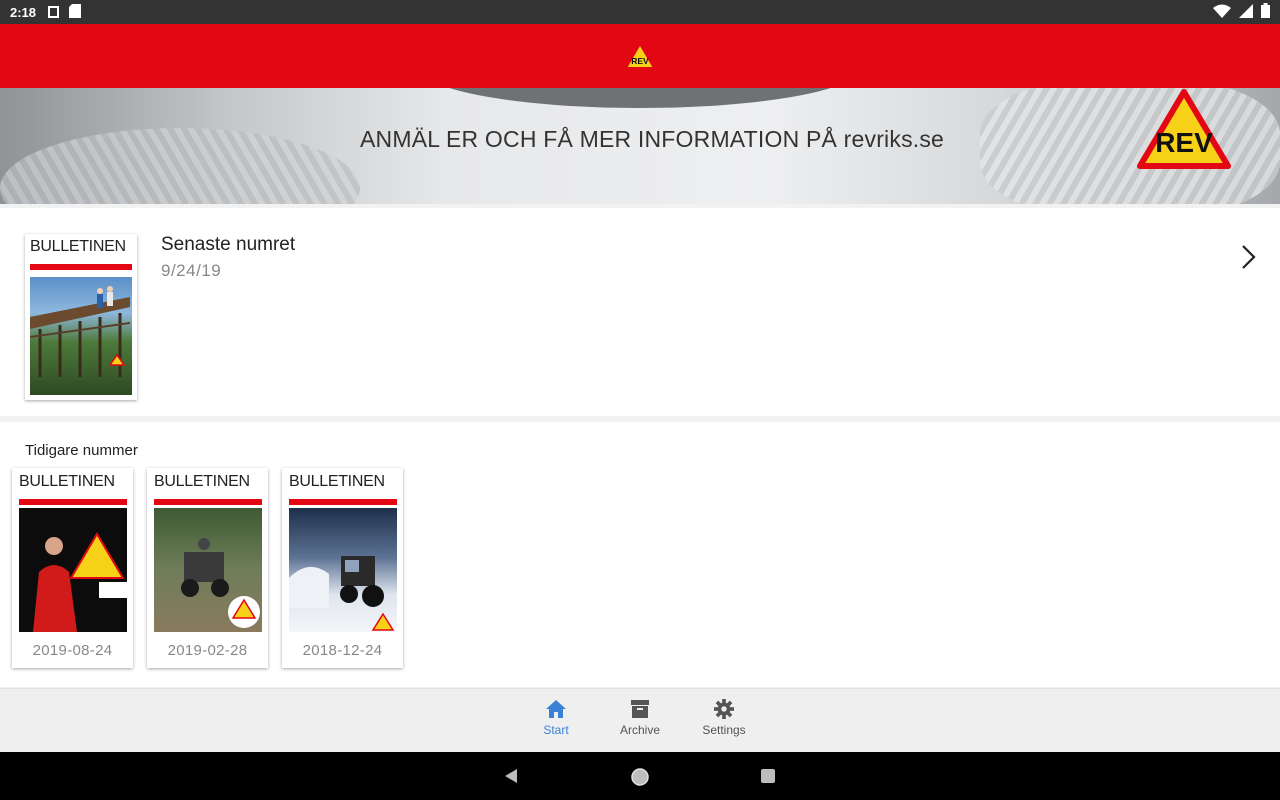  I want to click on wifi-icon, so click(1222, 12).